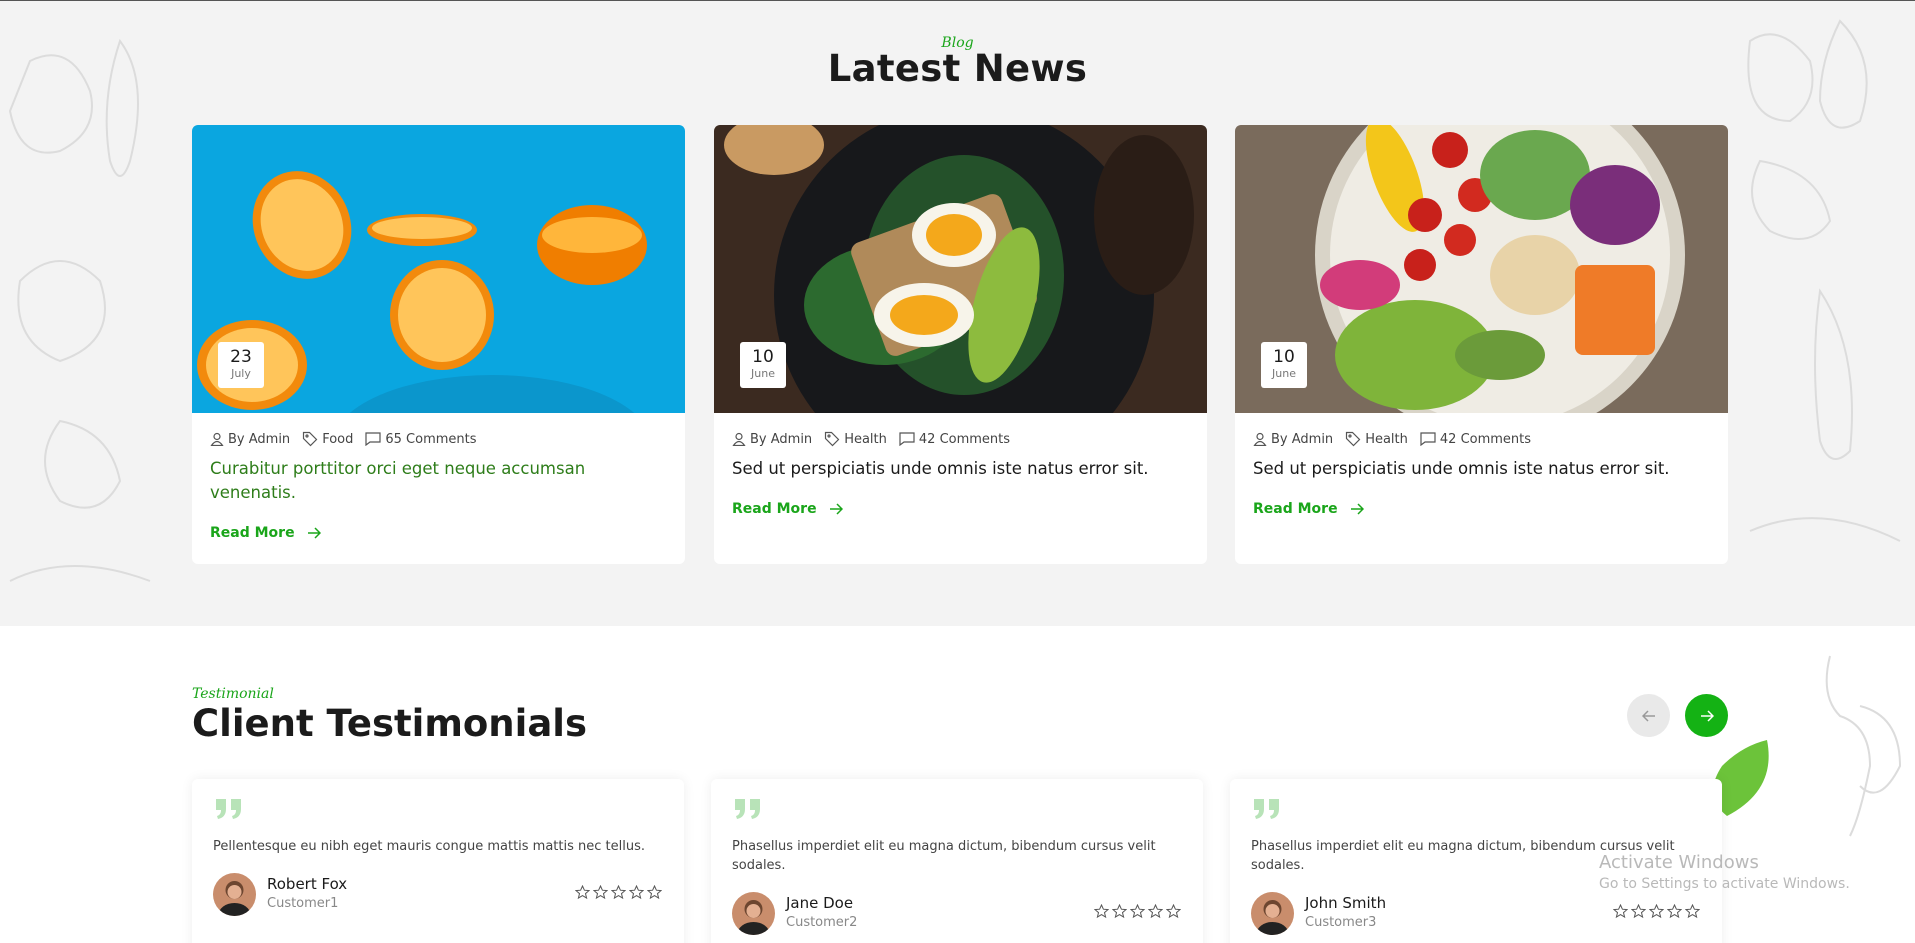 Image resolution: width=1915 pixels, height=943 pixels. I want to click on arrow-left-icon, so click(1648, 715).